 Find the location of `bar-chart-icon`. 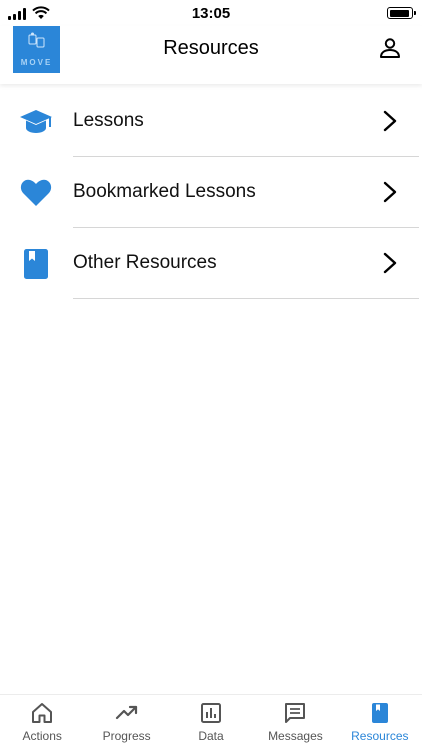

bar-chart-icon is located at coordinates (211, 713).